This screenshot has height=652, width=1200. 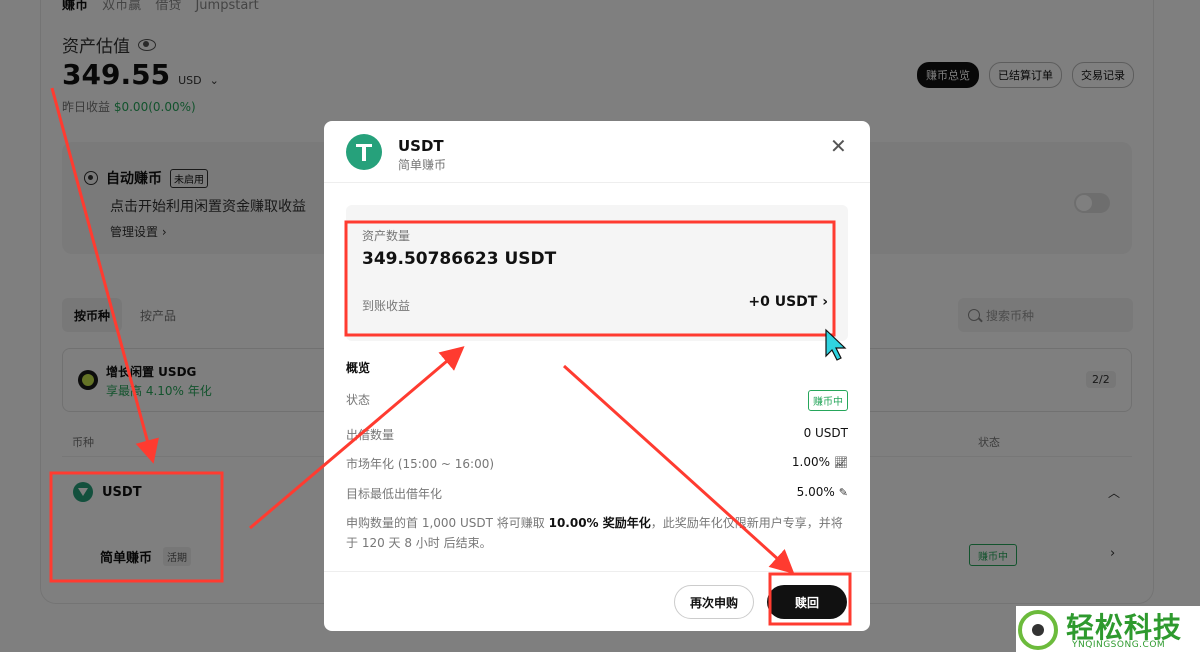 I want to click on bonus-note-highlight: 10.00% 奖励年化, so click(x=599, y=523).